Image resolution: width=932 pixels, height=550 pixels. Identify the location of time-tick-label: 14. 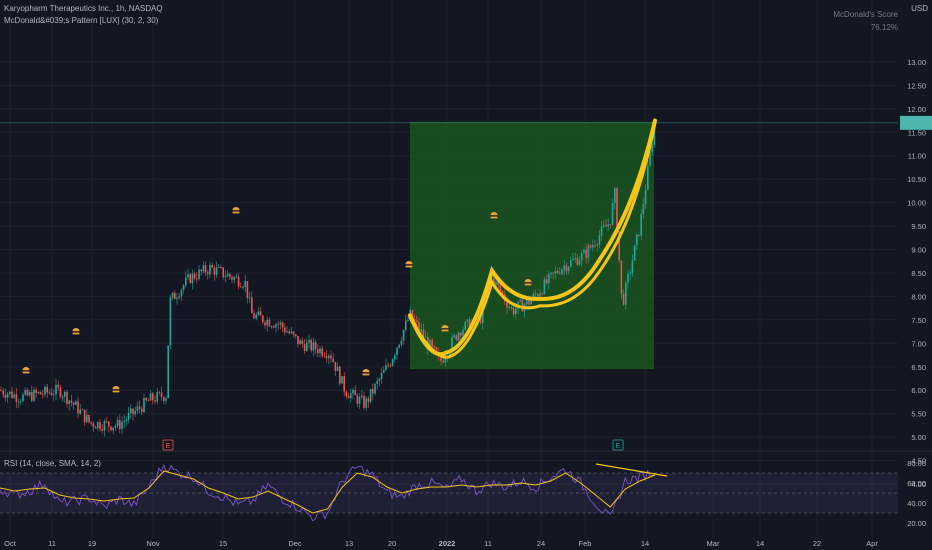
(760, 543).